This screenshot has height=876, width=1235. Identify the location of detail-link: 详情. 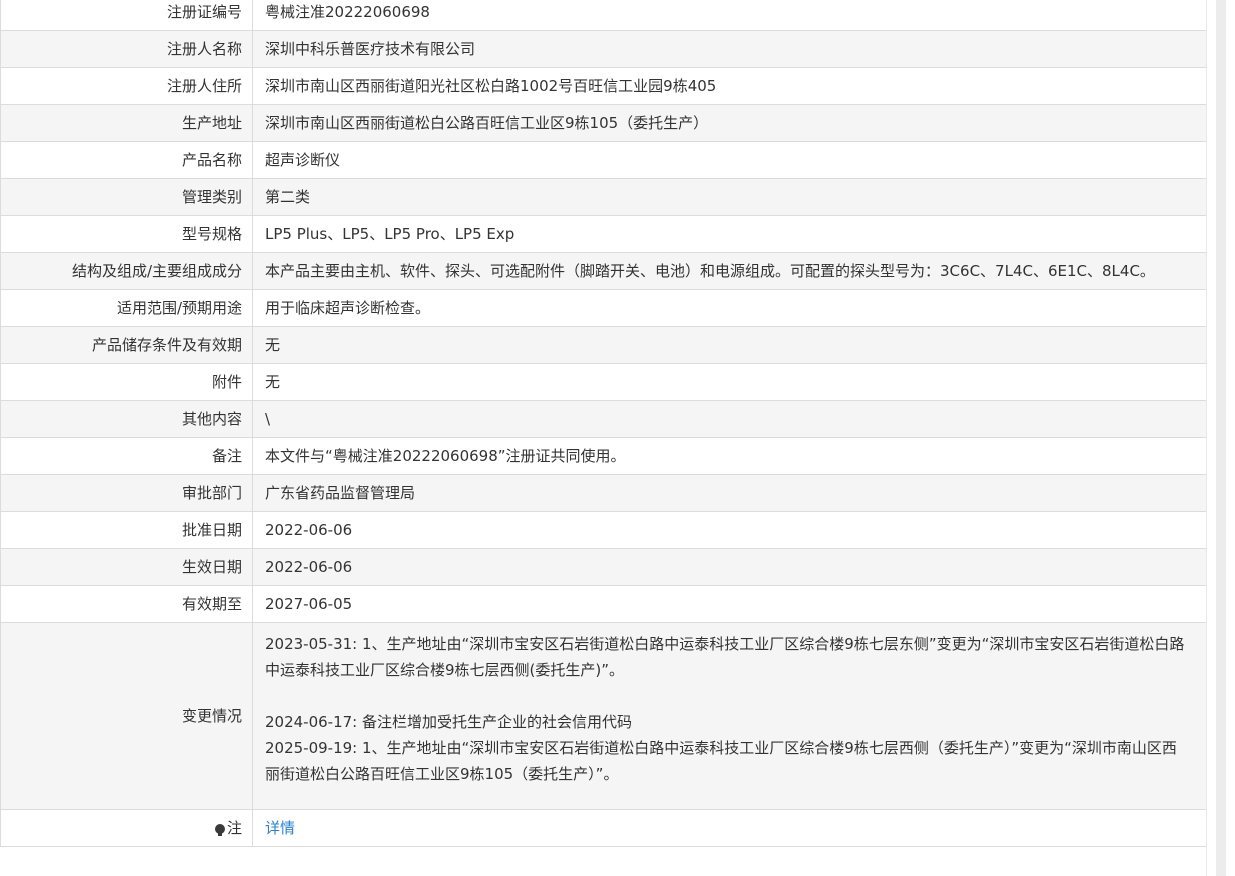
(280, 828).